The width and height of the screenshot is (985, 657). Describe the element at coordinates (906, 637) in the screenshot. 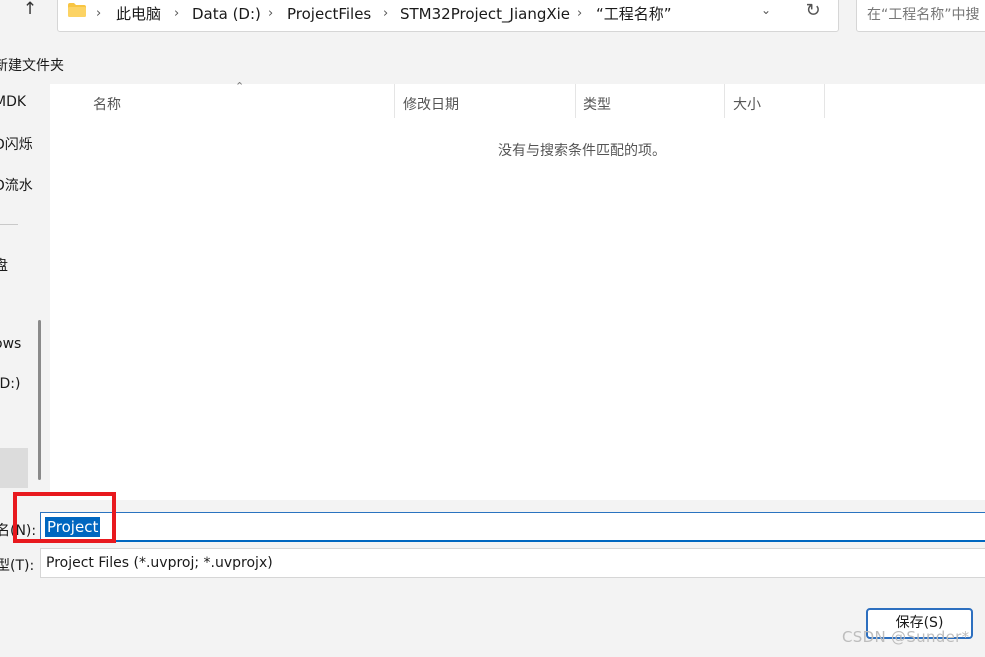

I see `watermark: CSDN @Sunder*` at that location.